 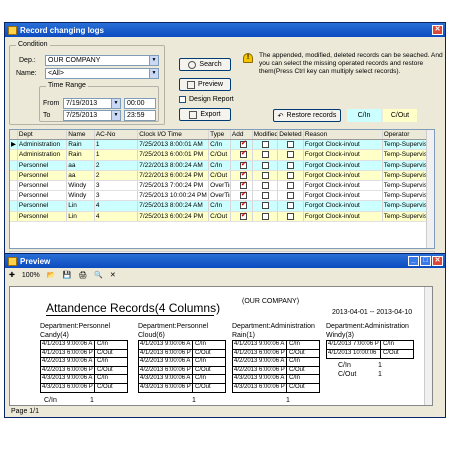 I want to click on preview-button: Preview, so click(x=205, y=84).